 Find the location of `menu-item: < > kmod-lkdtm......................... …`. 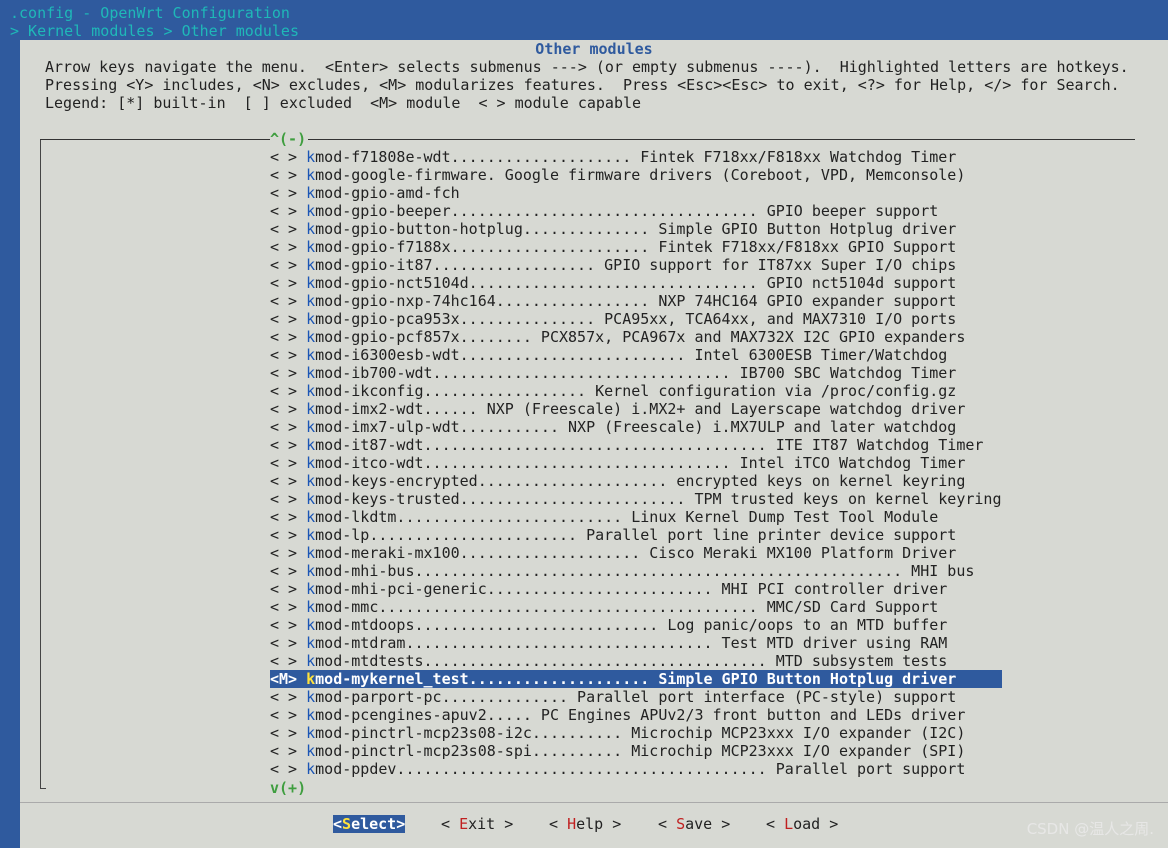

menu-item: < > kmod-lkdtm......................... … is located at coordinates (636, 517).